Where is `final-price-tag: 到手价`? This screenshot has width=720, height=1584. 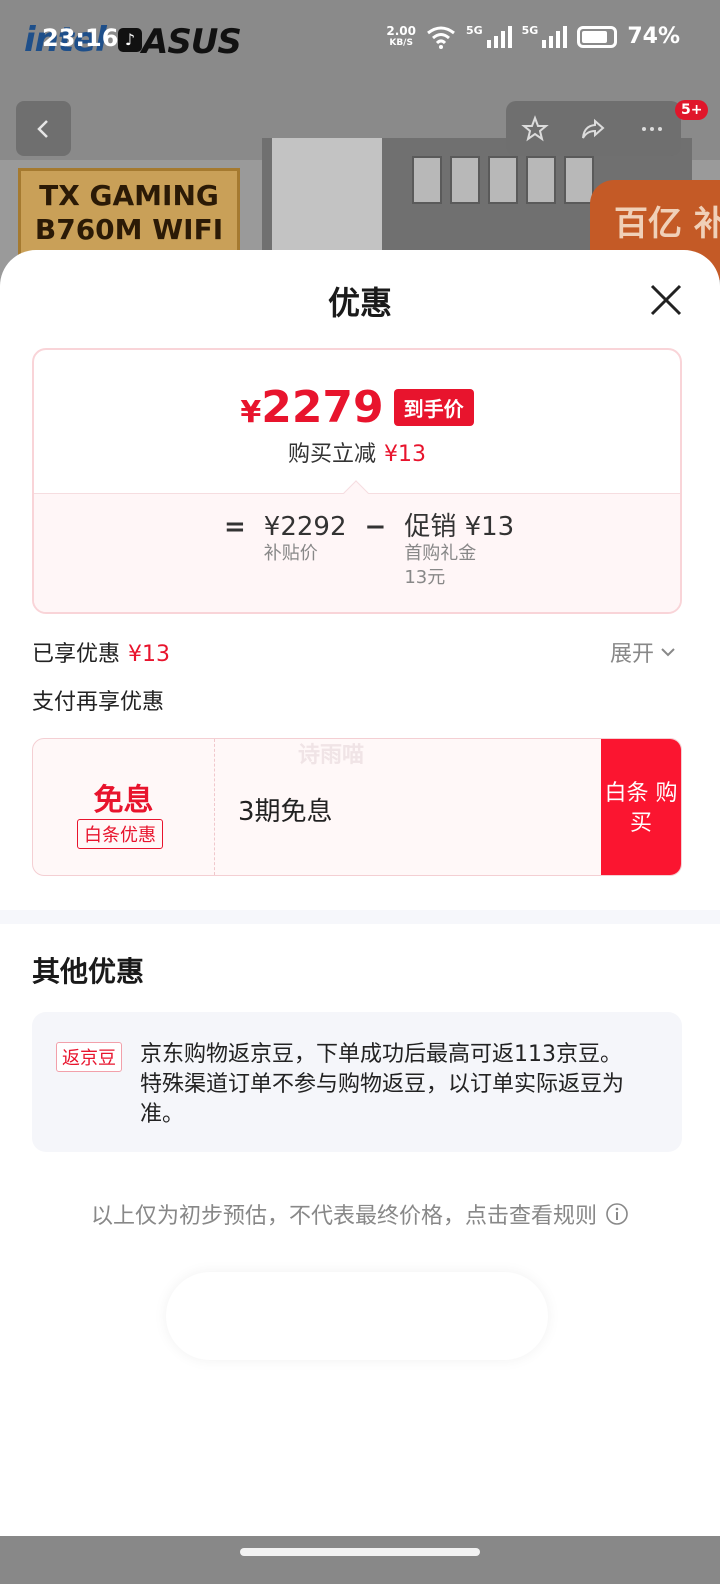 final-price-tag: 到手价 is located at coordinates (433, 407).